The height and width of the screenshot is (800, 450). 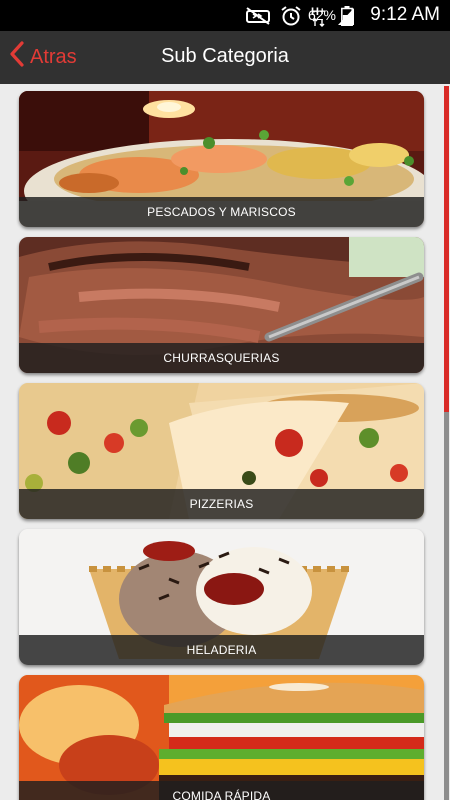 I want to click on scrollbar-remaining, so click(x=446, y=606).